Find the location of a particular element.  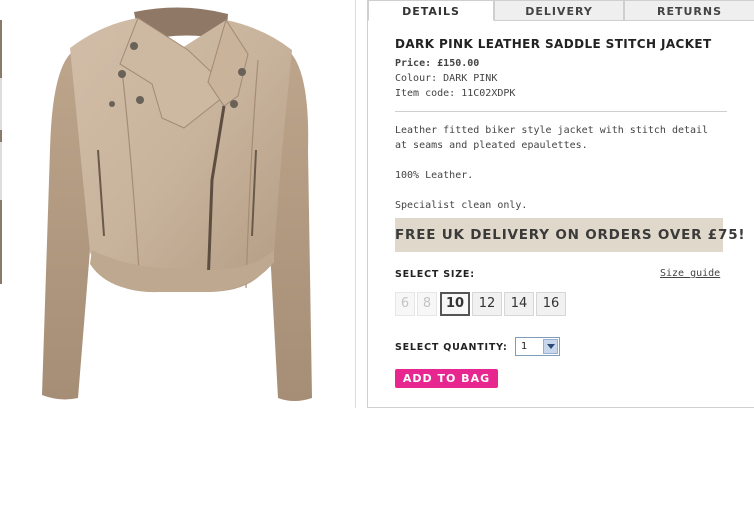

size-option-16: 16 is located at coordinates (551, 304).